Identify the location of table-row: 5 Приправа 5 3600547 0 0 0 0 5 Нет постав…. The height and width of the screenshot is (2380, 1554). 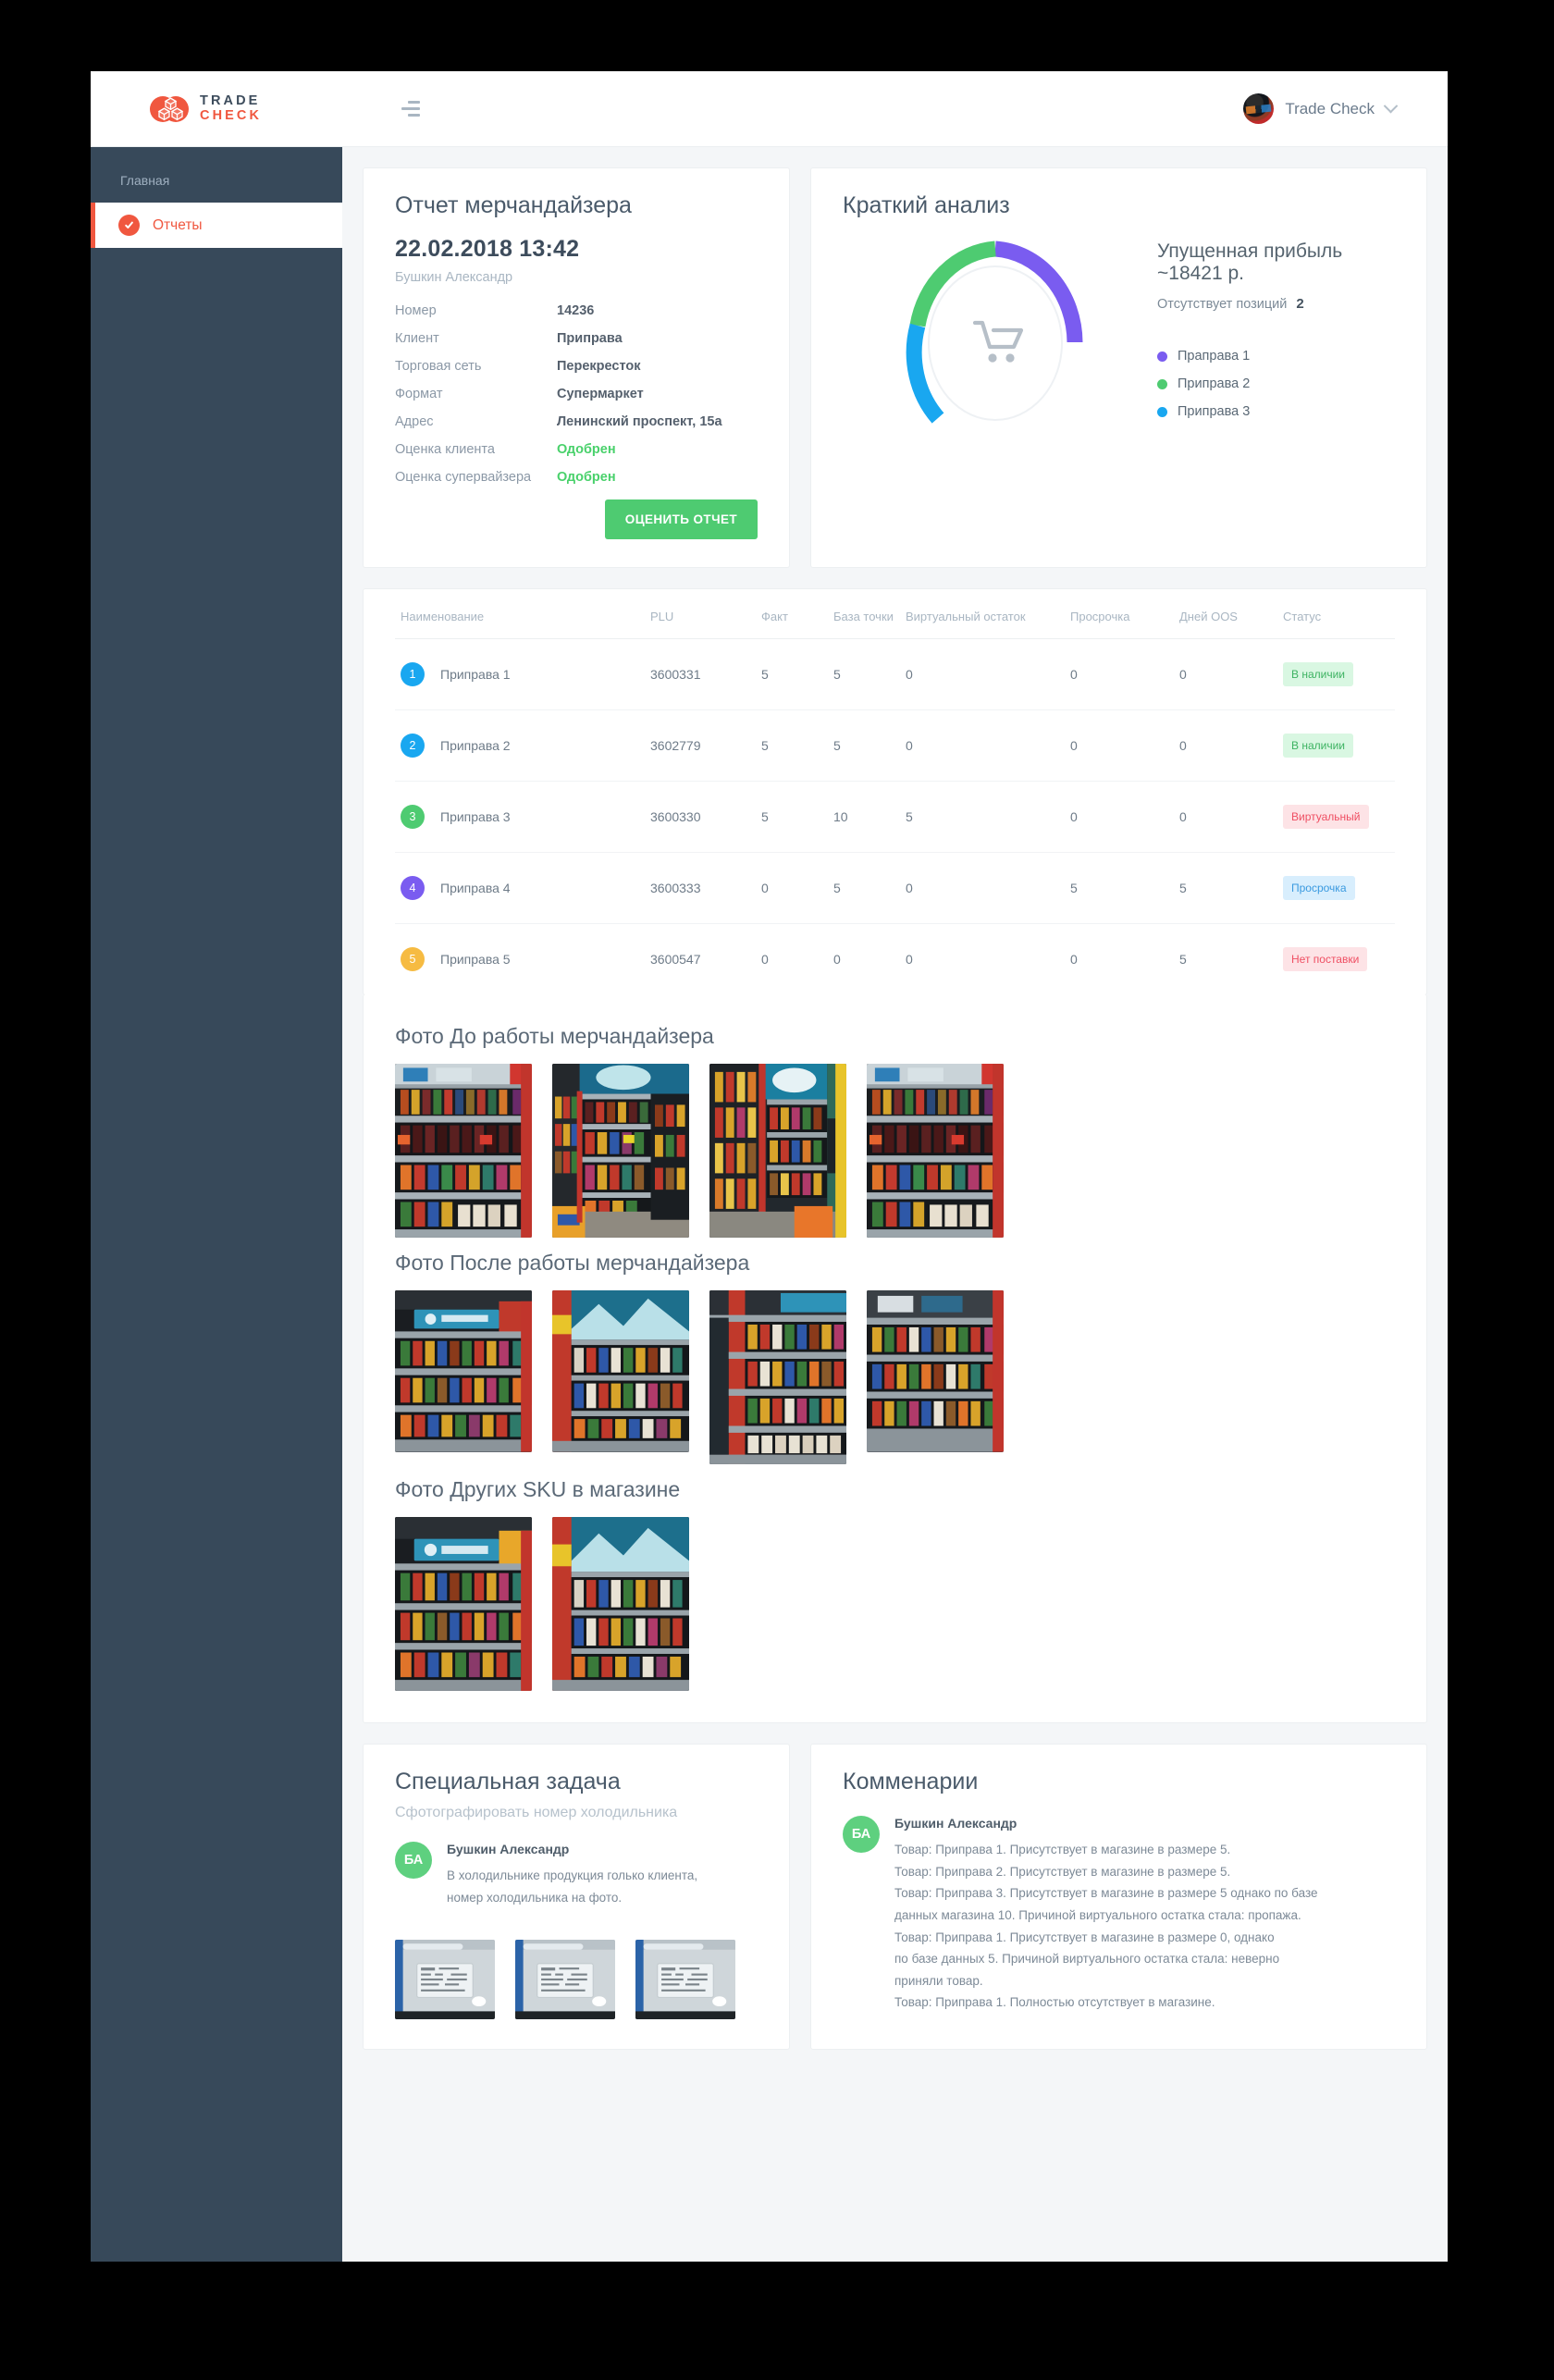
(895, 959).